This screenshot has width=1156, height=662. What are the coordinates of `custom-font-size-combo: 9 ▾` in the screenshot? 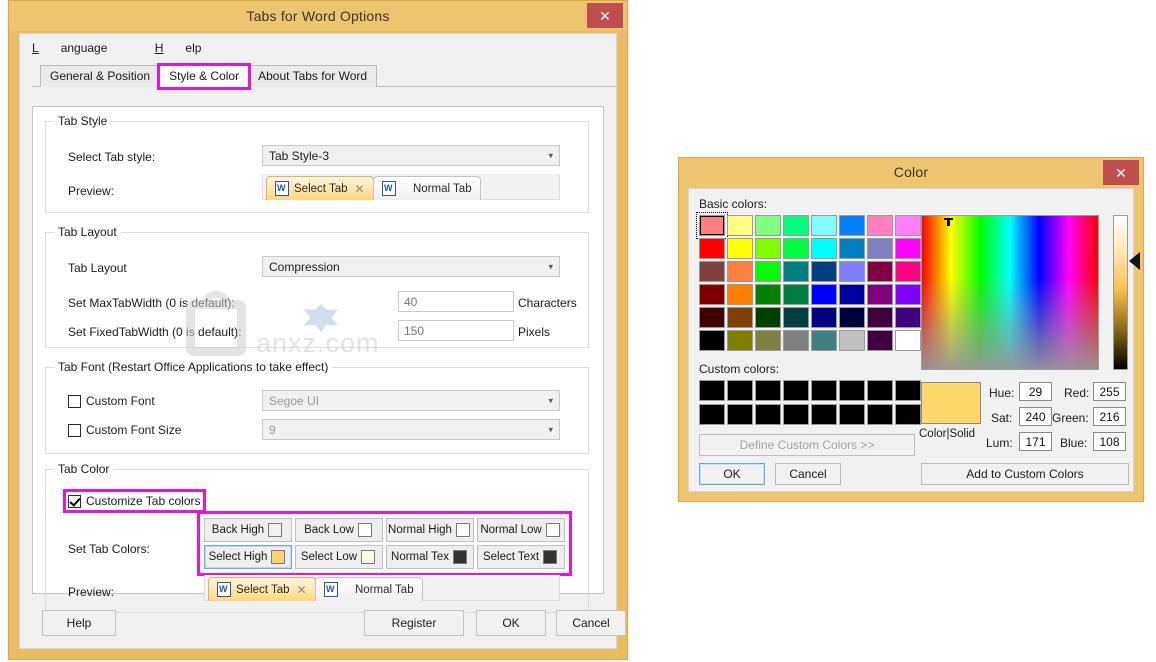 It's located at (411, 429).